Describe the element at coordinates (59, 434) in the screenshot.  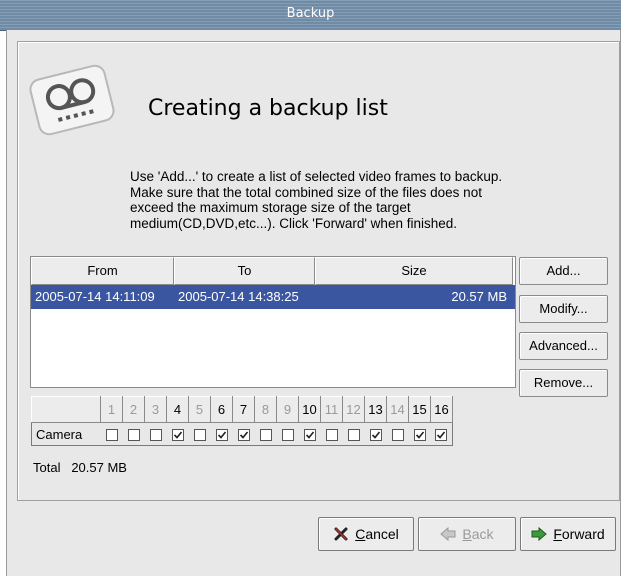
I see `camera-row-label: Camera` at that location.